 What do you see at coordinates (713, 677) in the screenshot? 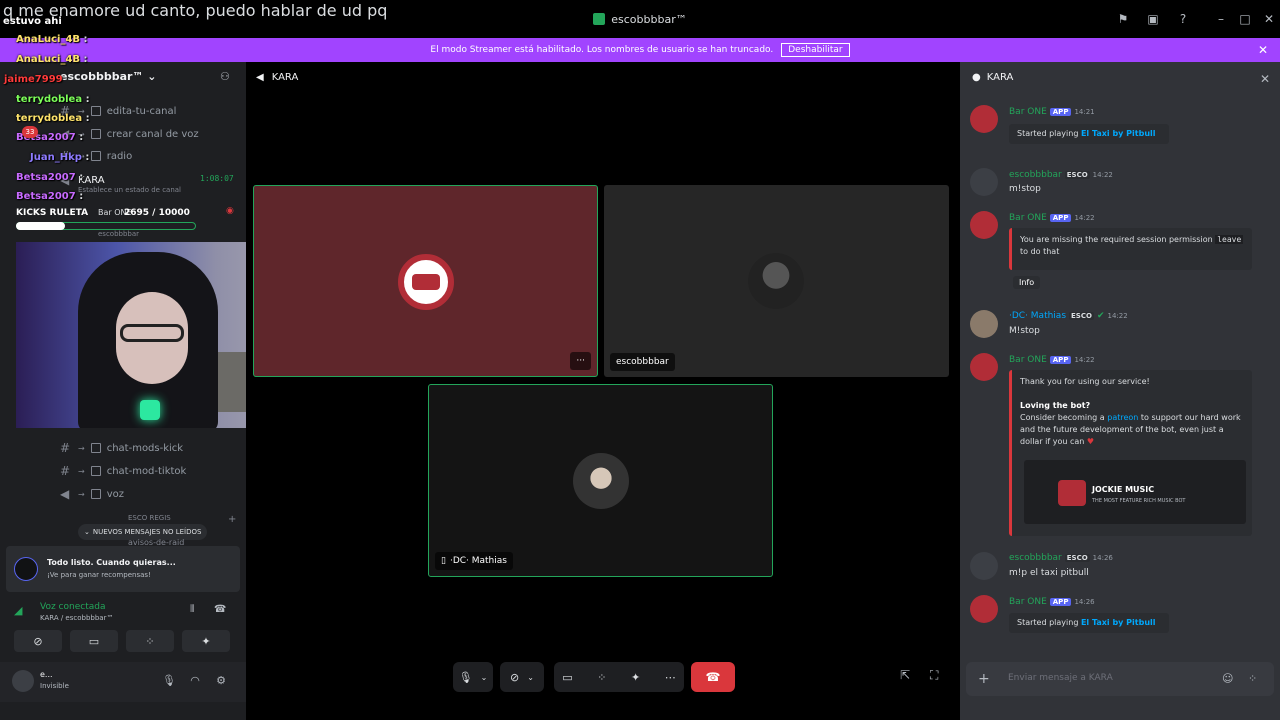
I see `disconnect-button: ☎` at bounding box center [713, 677].